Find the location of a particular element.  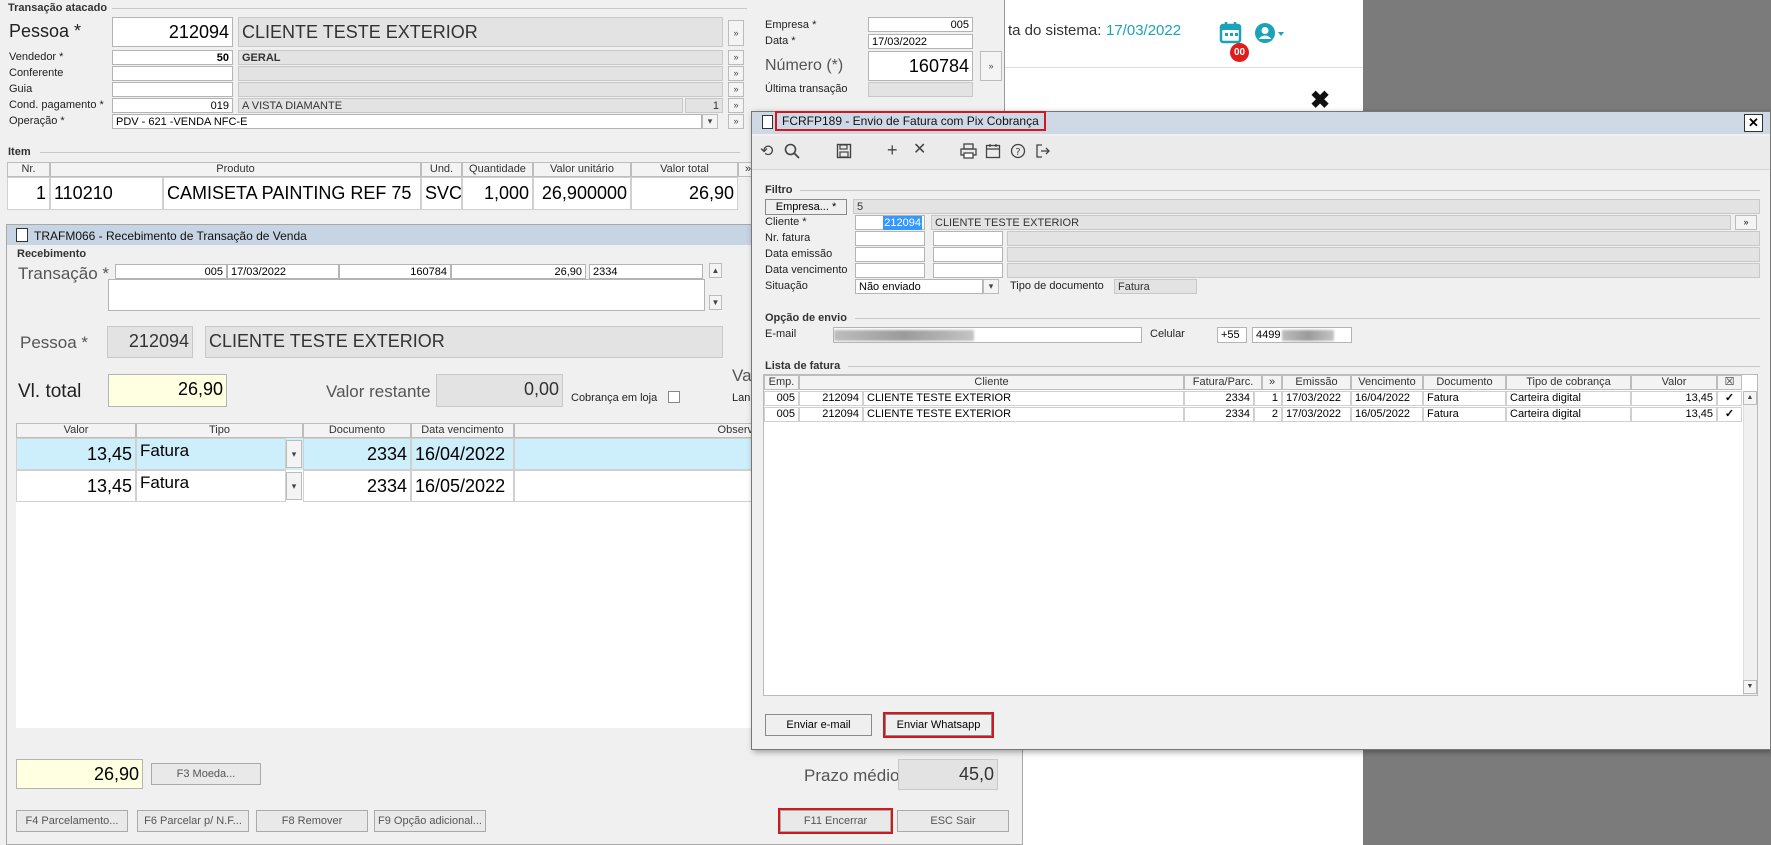

delete-icon: ✕ is located at coordinates (919, 150).